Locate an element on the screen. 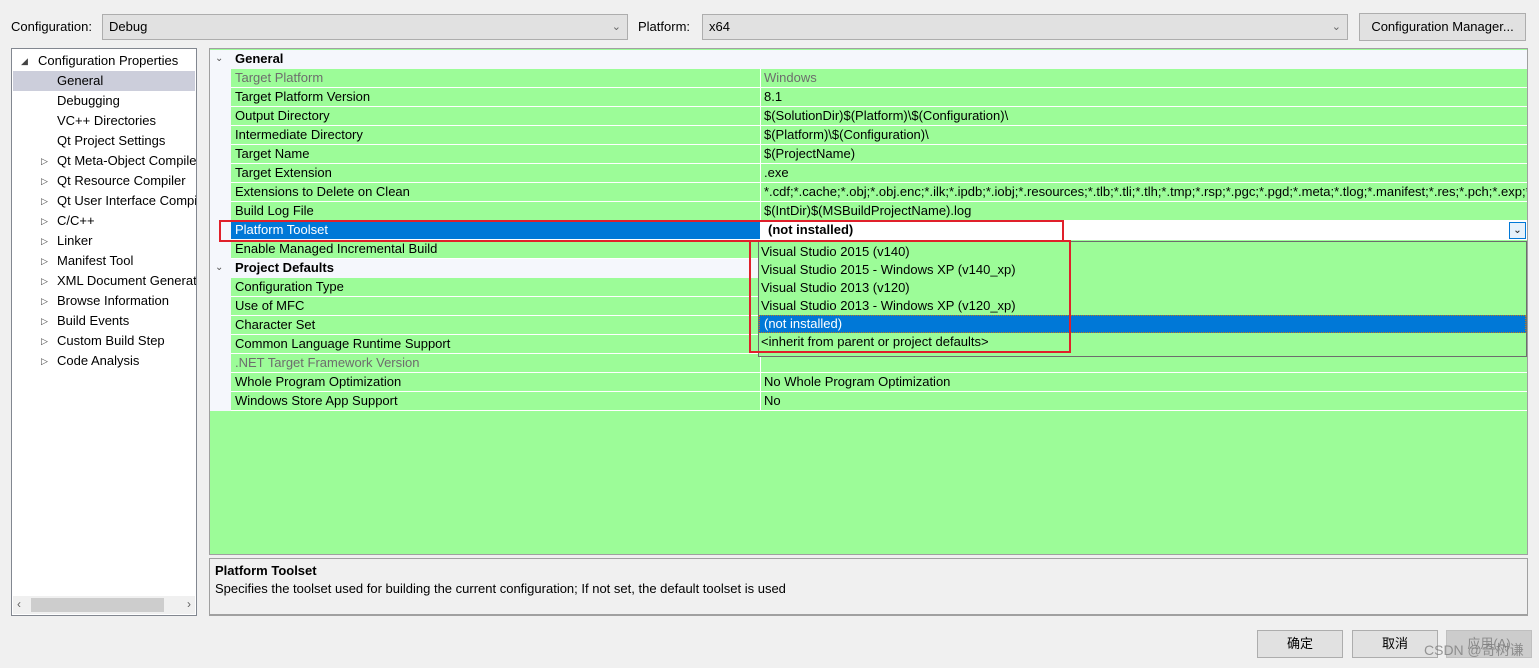 This screenshot has height=668, width=1539. property-row: Target Platform Windows is located at coordinates (868, 78).